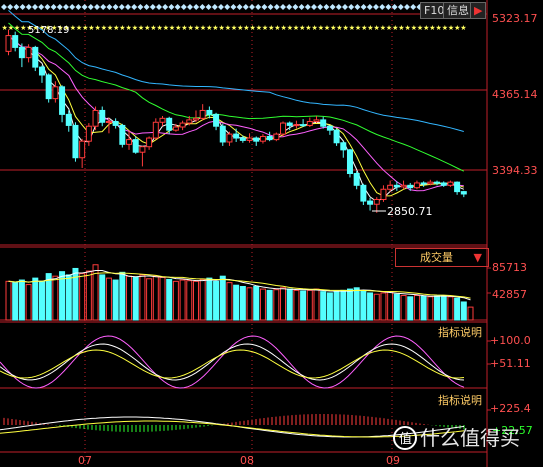  I want to click on kdj-d-line, so click(232, 364).